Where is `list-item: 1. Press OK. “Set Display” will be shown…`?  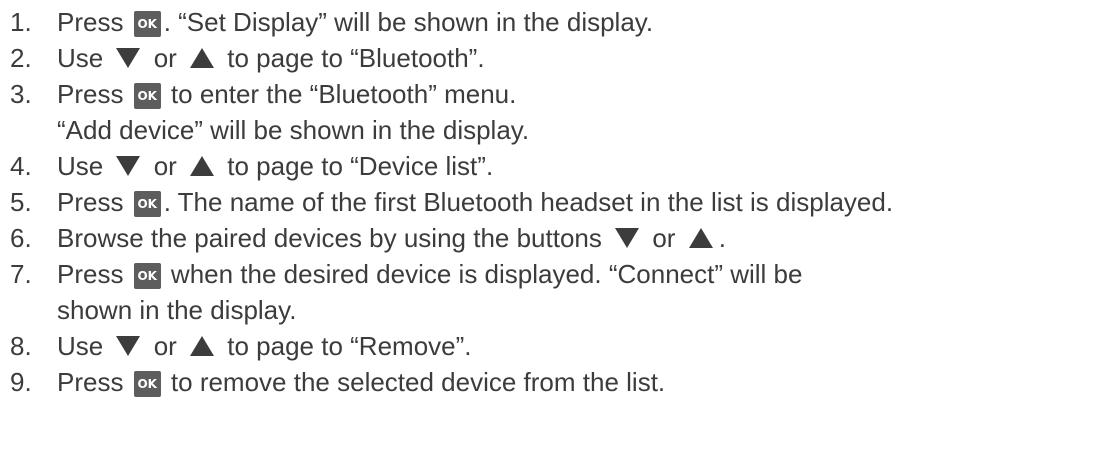 list-item: 1. Press OK. “Set Display” will be shown… is located at coordinates (547, 22).